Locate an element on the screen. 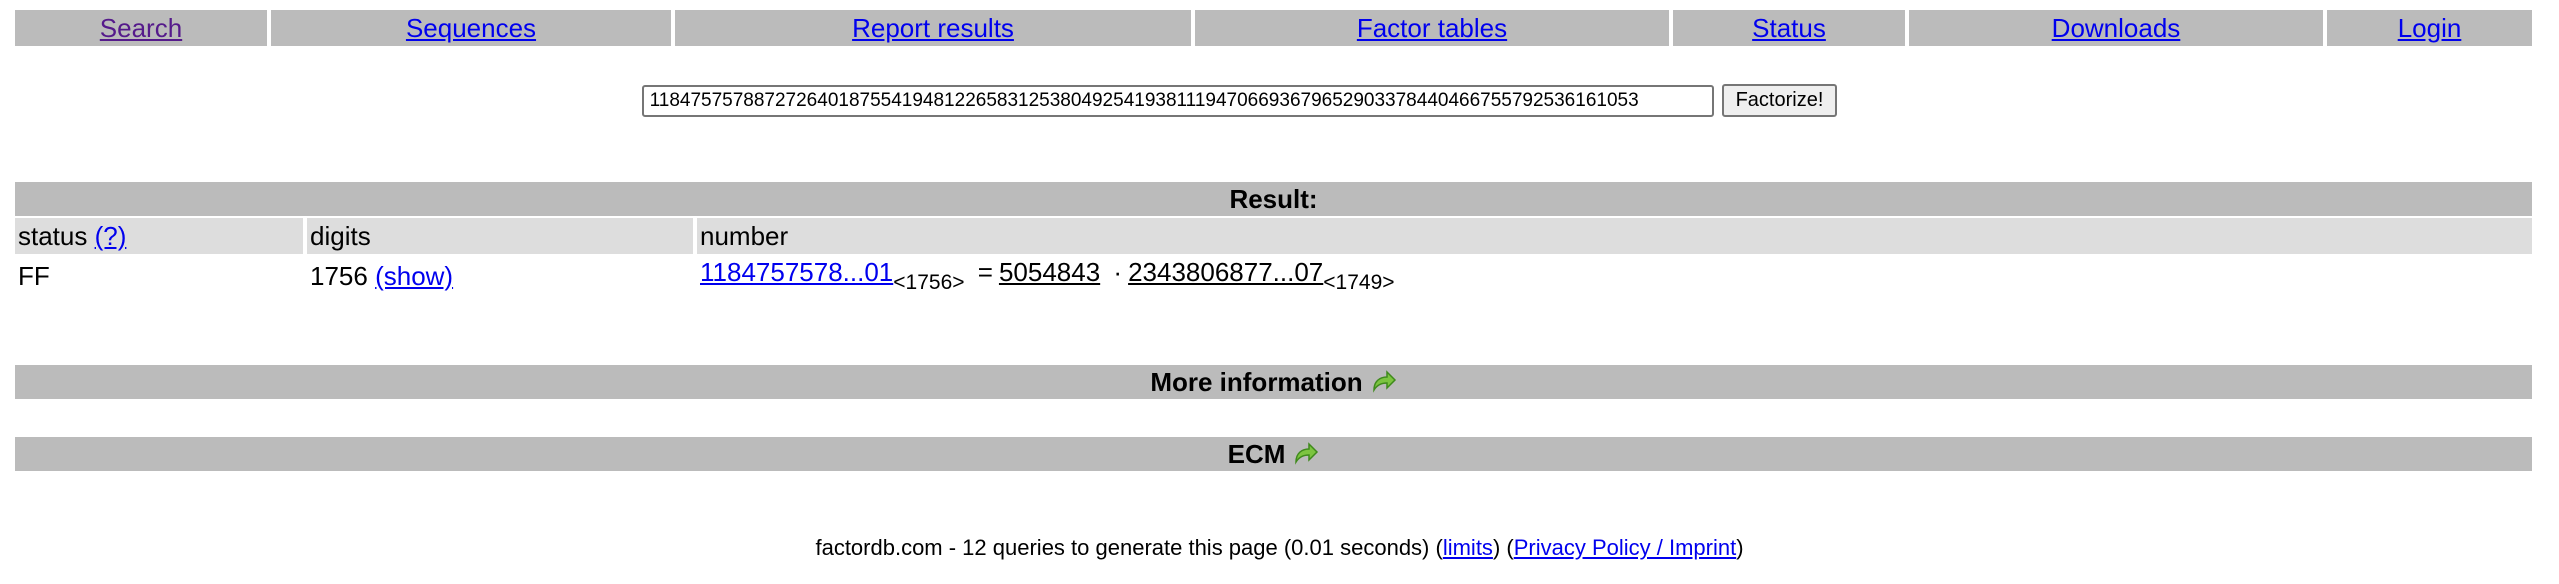 This screenshot has height=584, width=2559. factorize-button: Factorize! is located at coordinates (1779, 100).